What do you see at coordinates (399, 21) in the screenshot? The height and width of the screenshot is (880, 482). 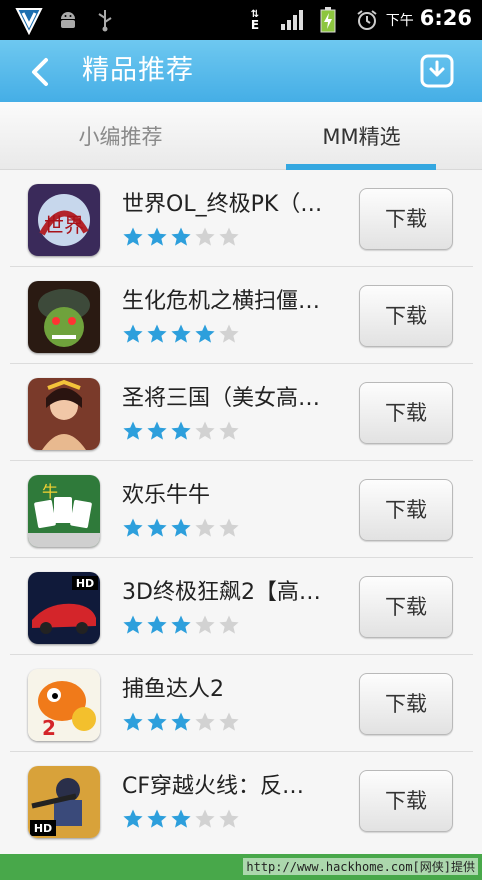 I see `clock-ampm: 下午` at bounding box center [399, 21].